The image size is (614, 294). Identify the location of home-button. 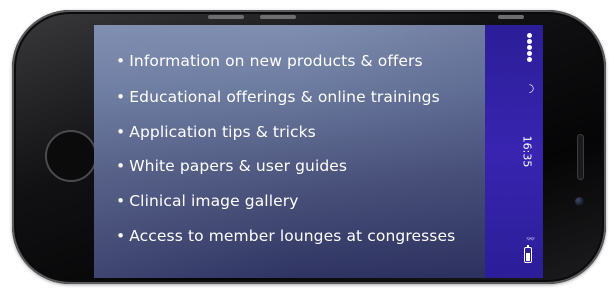
(71, 156).